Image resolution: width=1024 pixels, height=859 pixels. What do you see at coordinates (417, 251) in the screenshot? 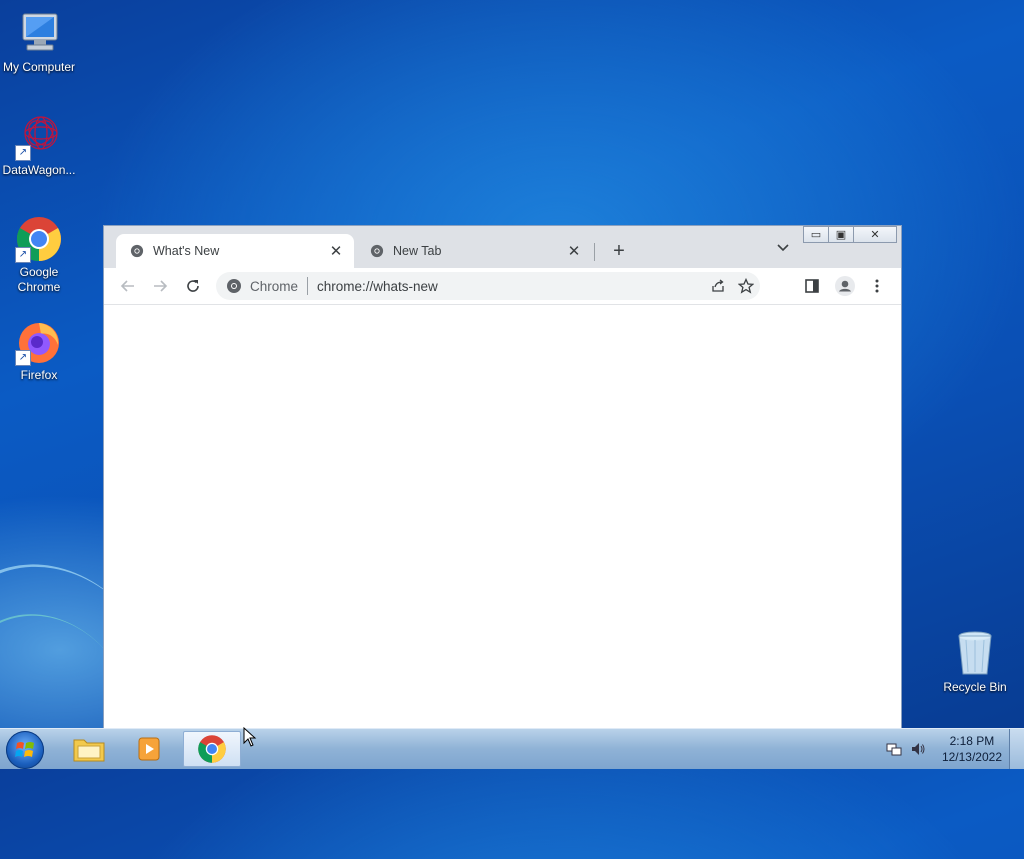
I see `tab-title: New Tab` at bounding box center [417, 251].